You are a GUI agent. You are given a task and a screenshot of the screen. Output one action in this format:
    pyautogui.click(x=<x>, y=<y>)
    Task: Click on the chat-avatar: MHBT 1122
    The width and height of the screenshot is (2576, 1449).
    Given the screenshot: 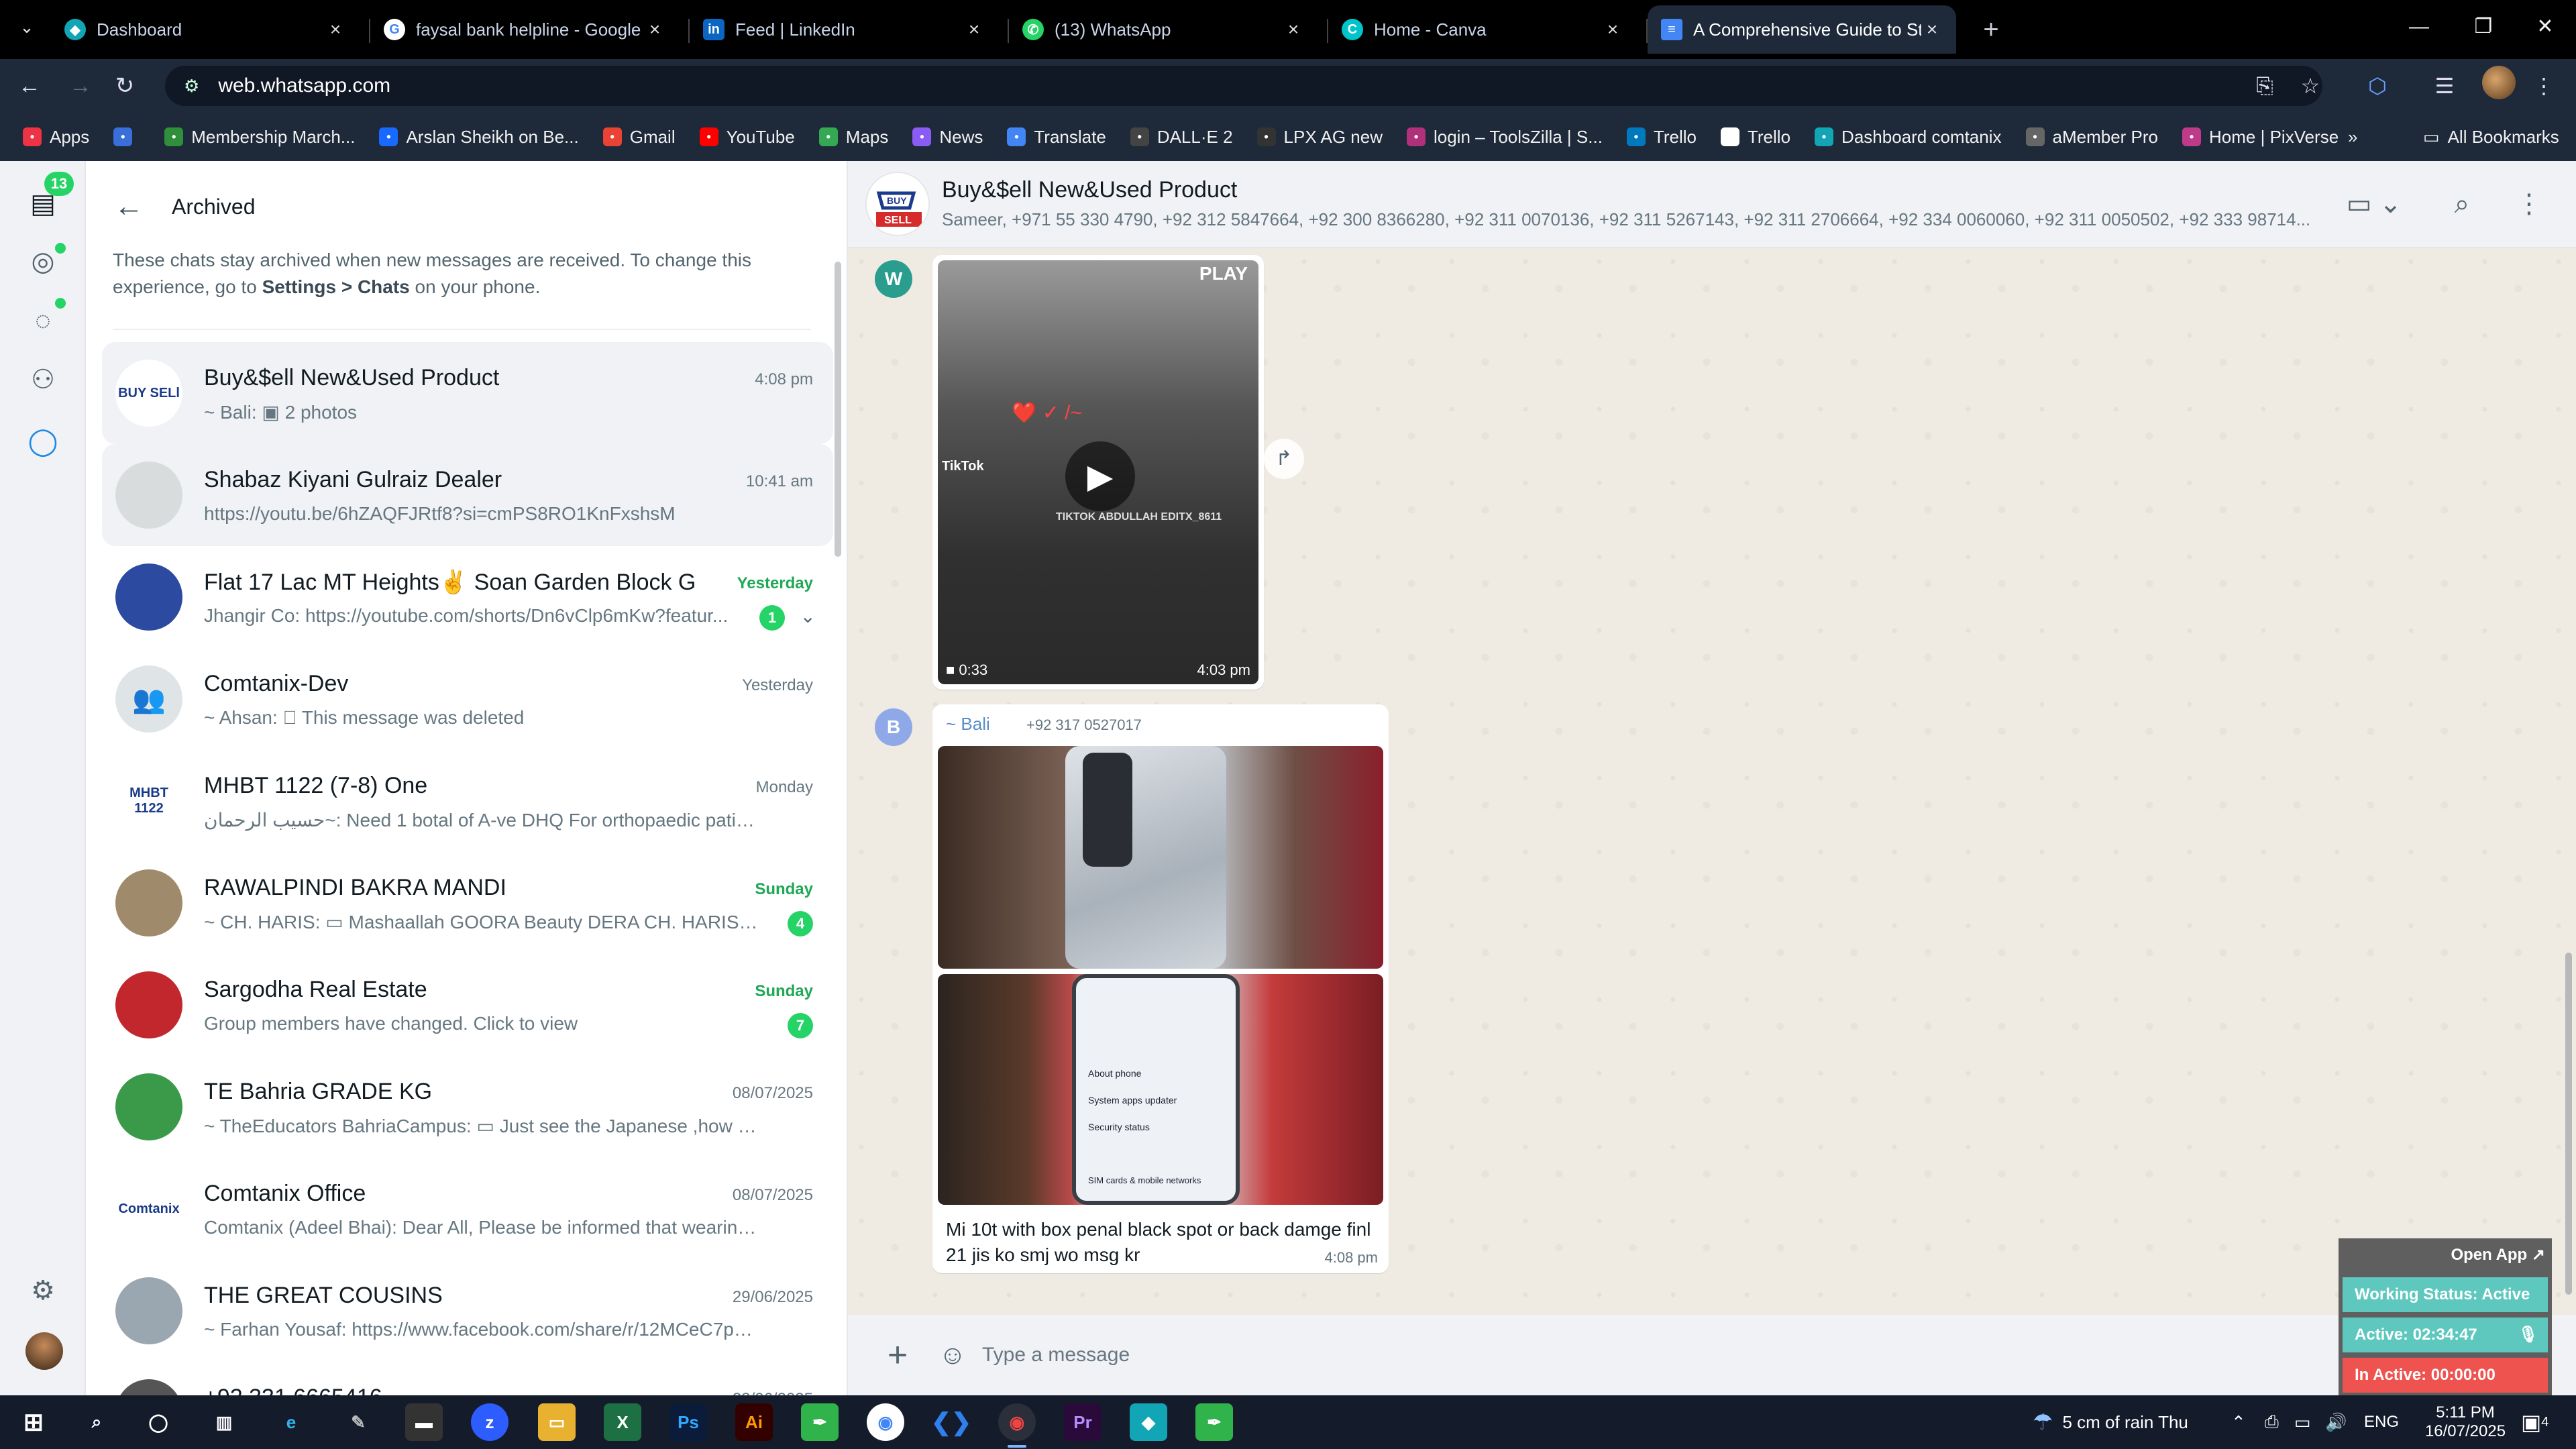 What is the action you would take?
    pyautogui.click(x=148, y=801)
    